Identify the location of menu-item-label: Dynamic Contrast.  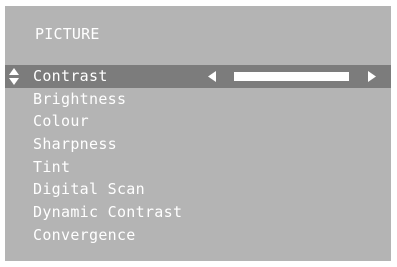
(108, 212).